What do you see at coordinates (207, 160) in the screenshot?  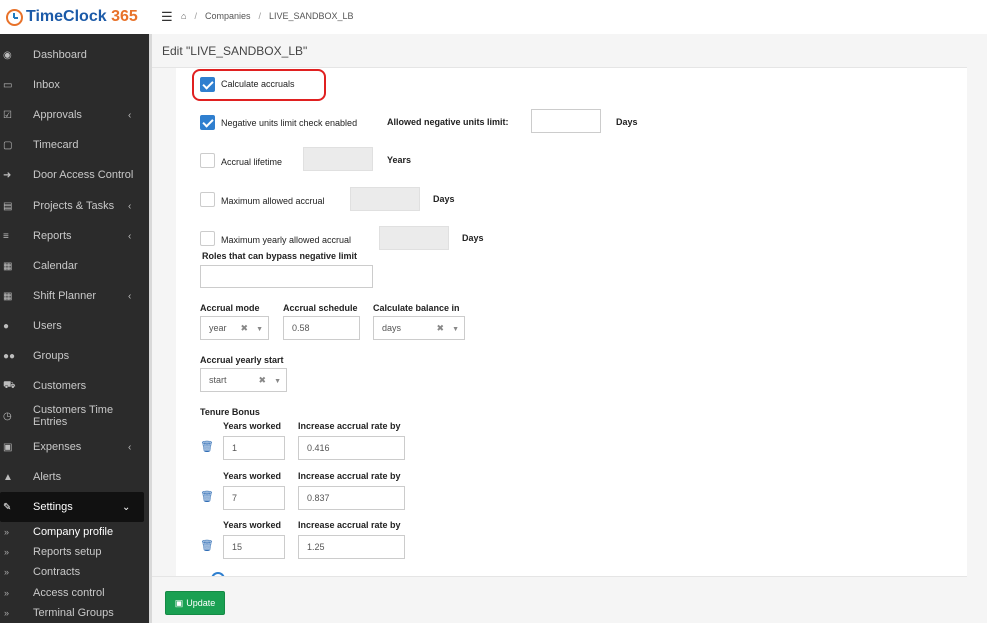 I see `accrual-lifetime-checkbox` at bounding box center [207, 160].